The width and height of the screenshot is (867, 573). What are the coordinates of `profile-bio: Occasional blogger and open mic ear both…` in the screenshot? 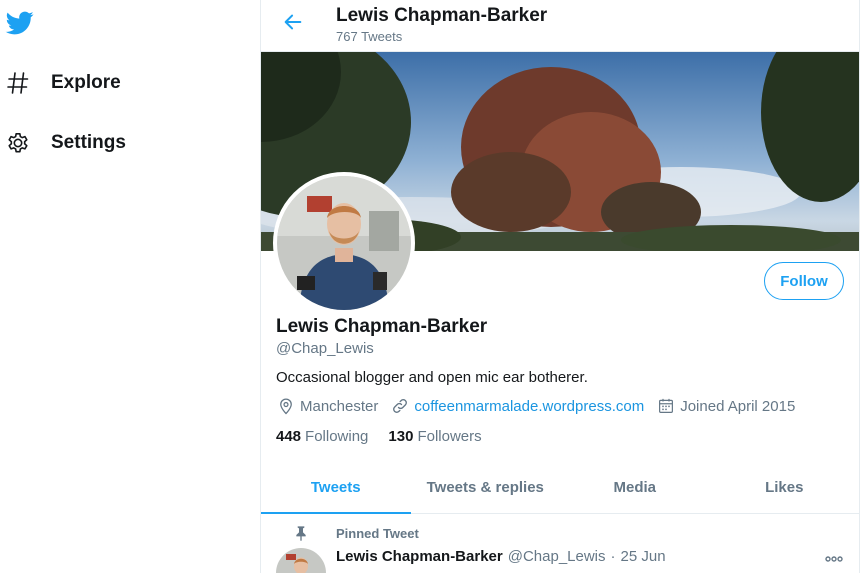 It's located at (432, 377).